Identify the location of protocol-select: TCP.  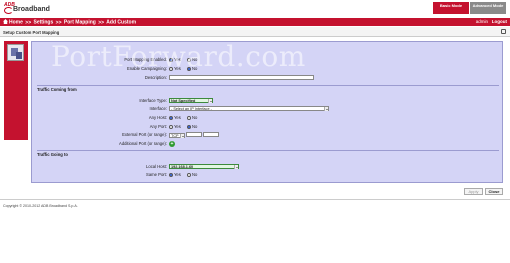
(177, 135).